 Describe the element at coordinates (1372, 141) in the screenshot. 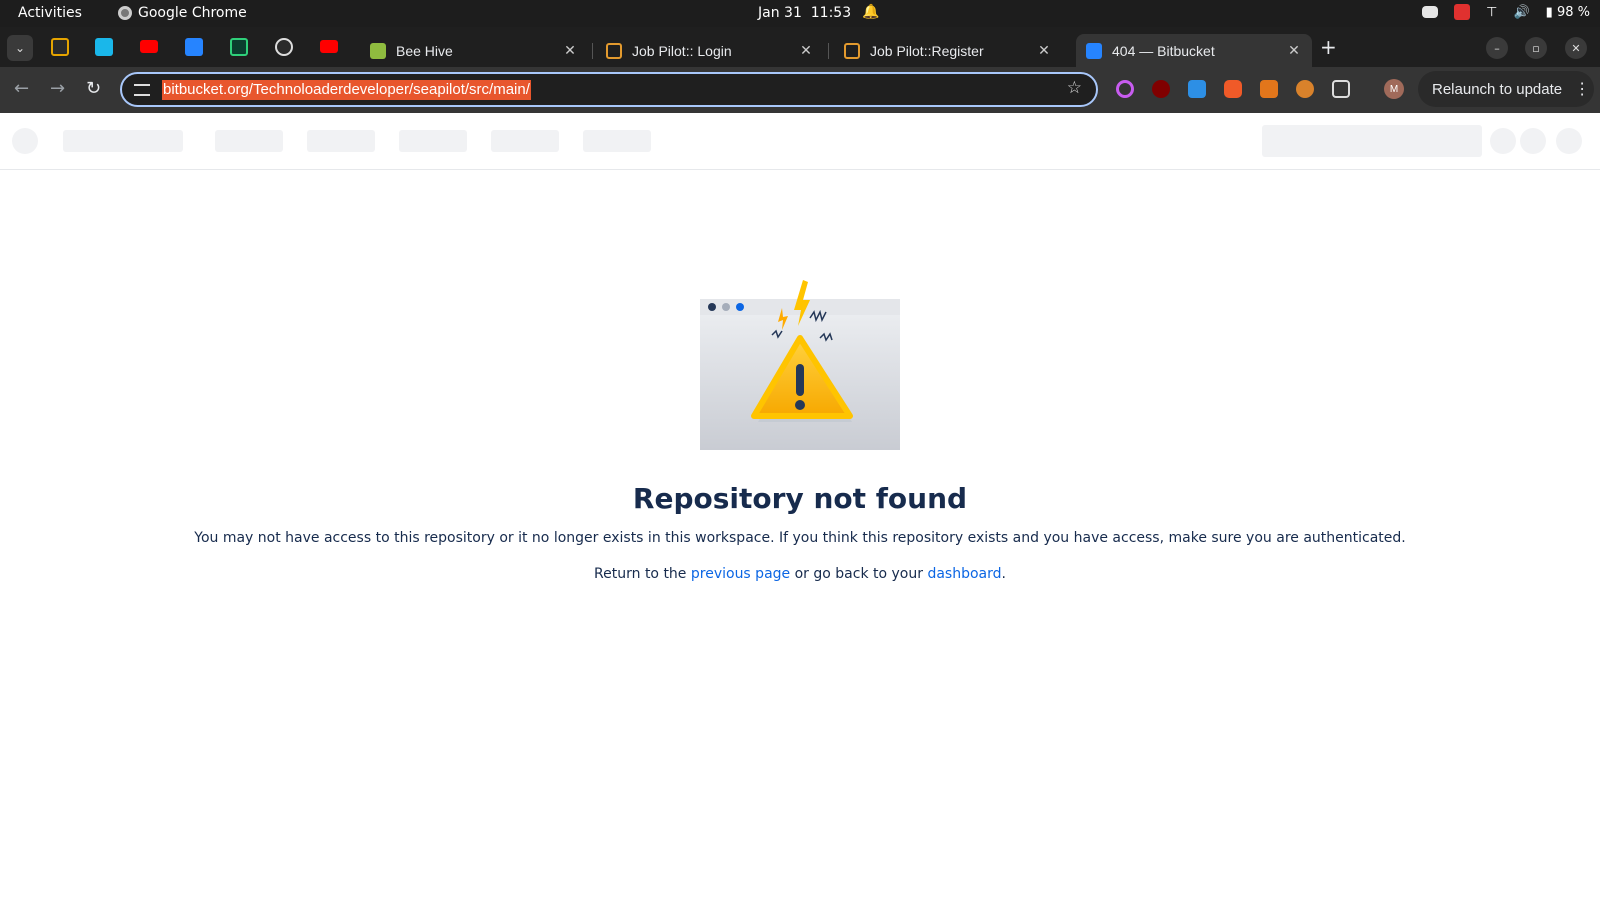

I see `skeleton-search` at that location.